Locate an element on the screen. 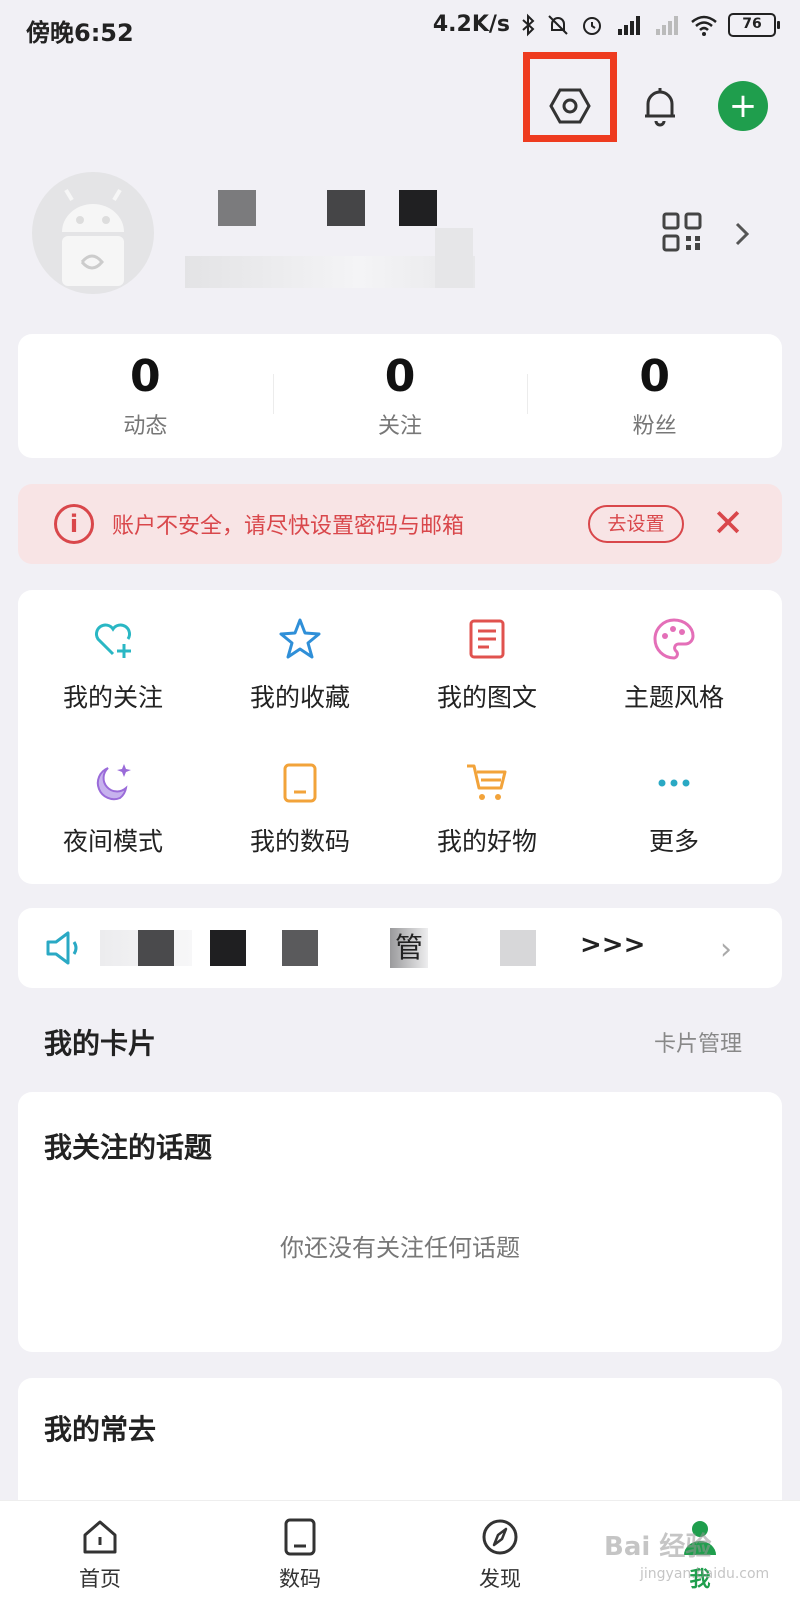 This screenshot has width=800, height=1600. topics-title: 我关注的话题 is located at coordinates (128, 1147).